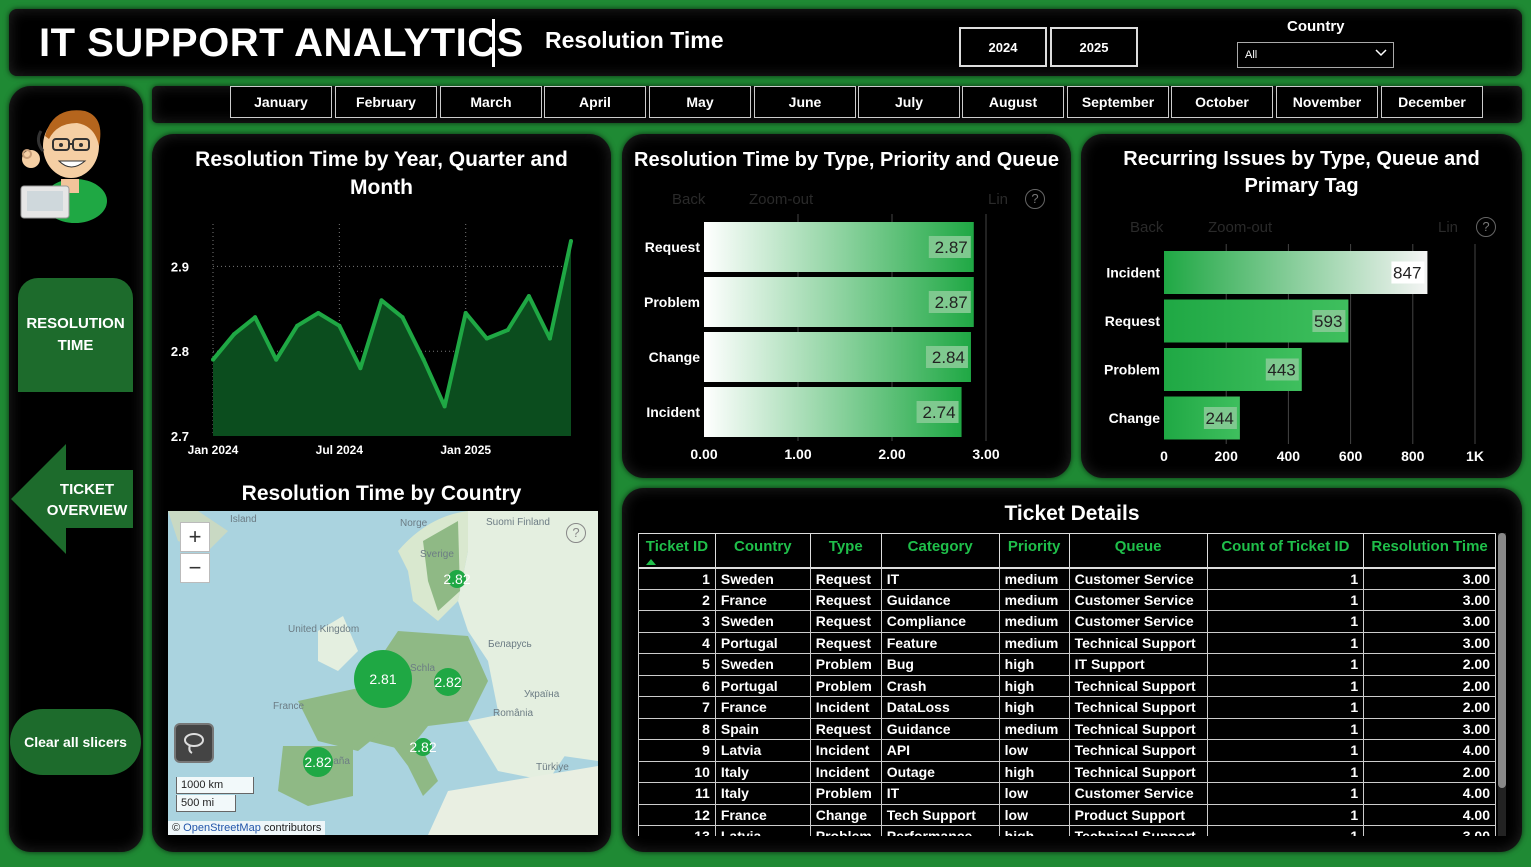 The width and height of the screenshot is (1531, 867). I want to click on month-september-button: September, so click(1118, 102).